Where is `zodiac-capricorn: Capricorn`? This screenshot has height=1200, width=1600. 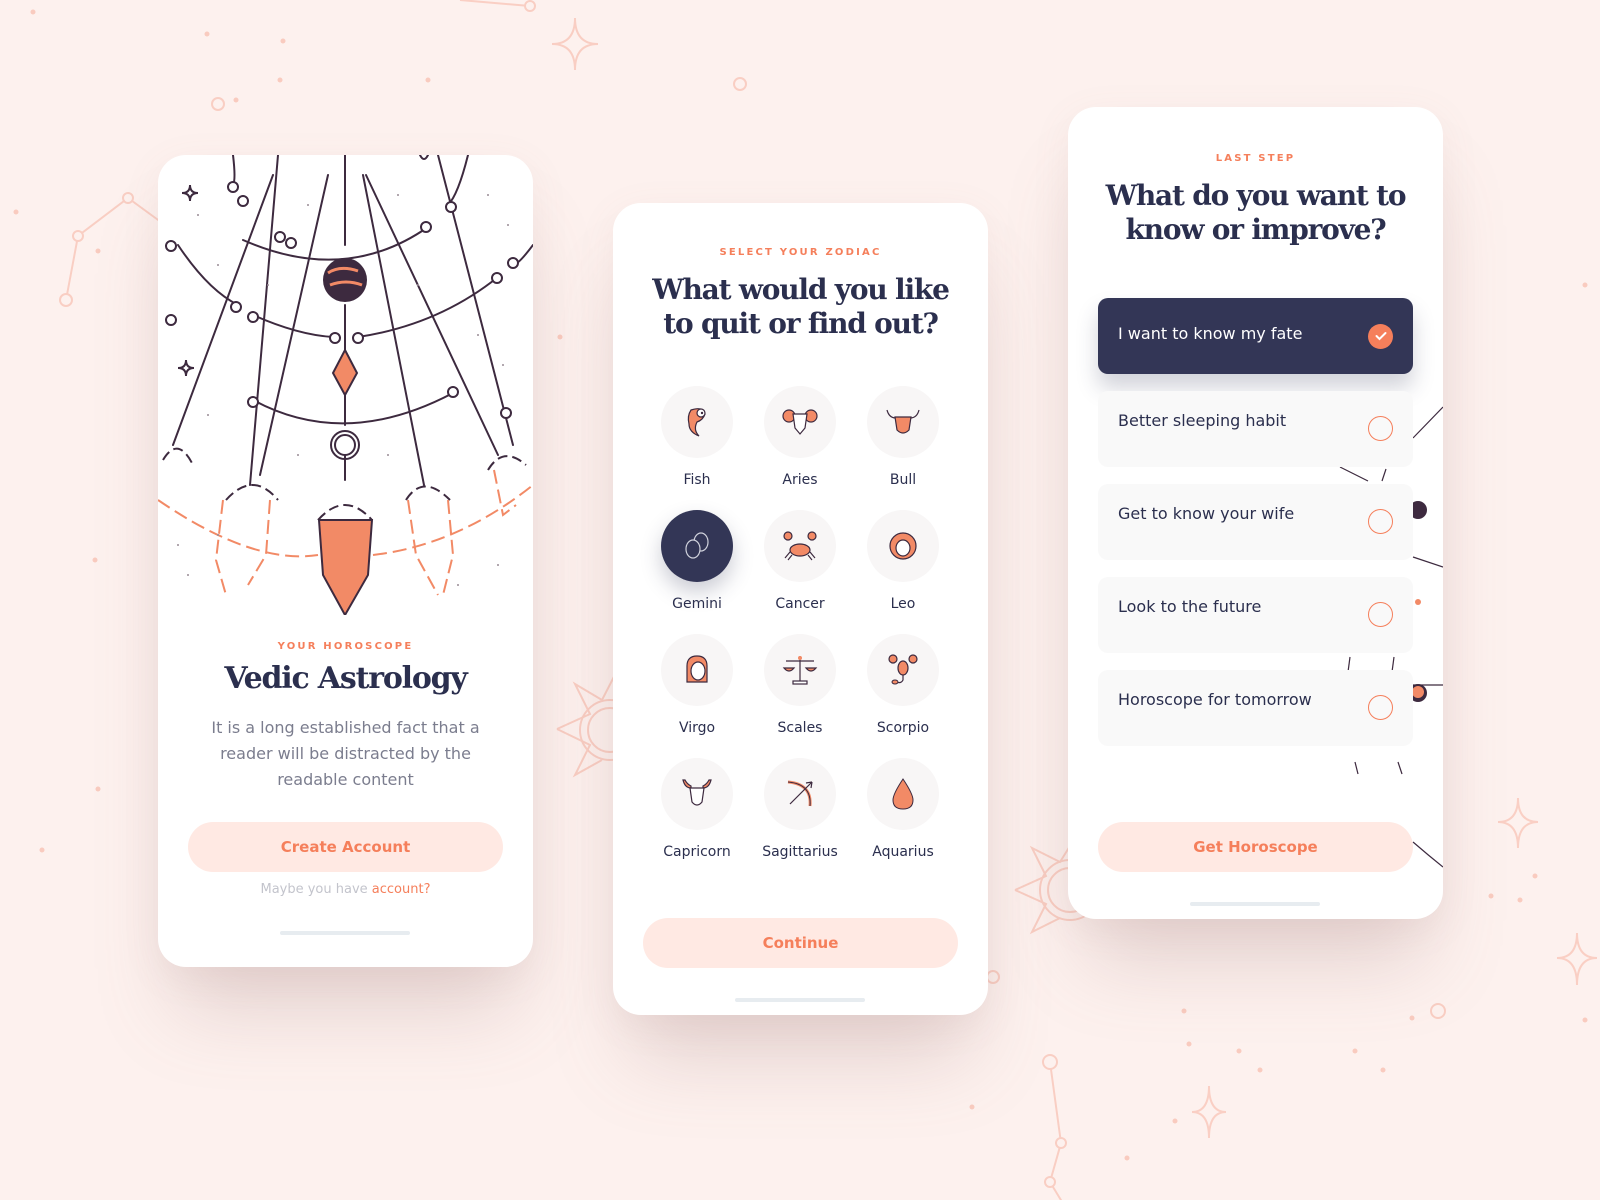 zodiac-capricorn: Capricorn is located at coordinates (697, 809).